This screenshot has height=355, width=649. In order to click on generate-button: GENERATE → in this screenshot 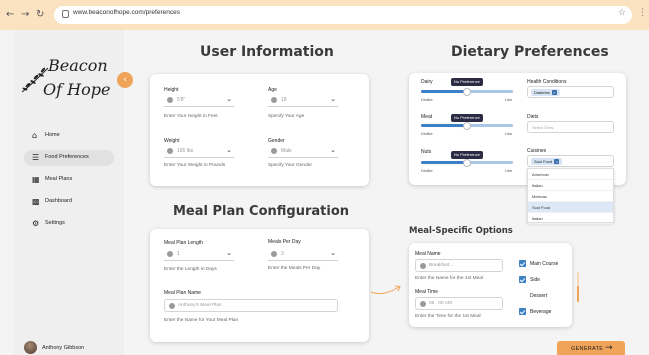, I will do `click(591, 348)`.